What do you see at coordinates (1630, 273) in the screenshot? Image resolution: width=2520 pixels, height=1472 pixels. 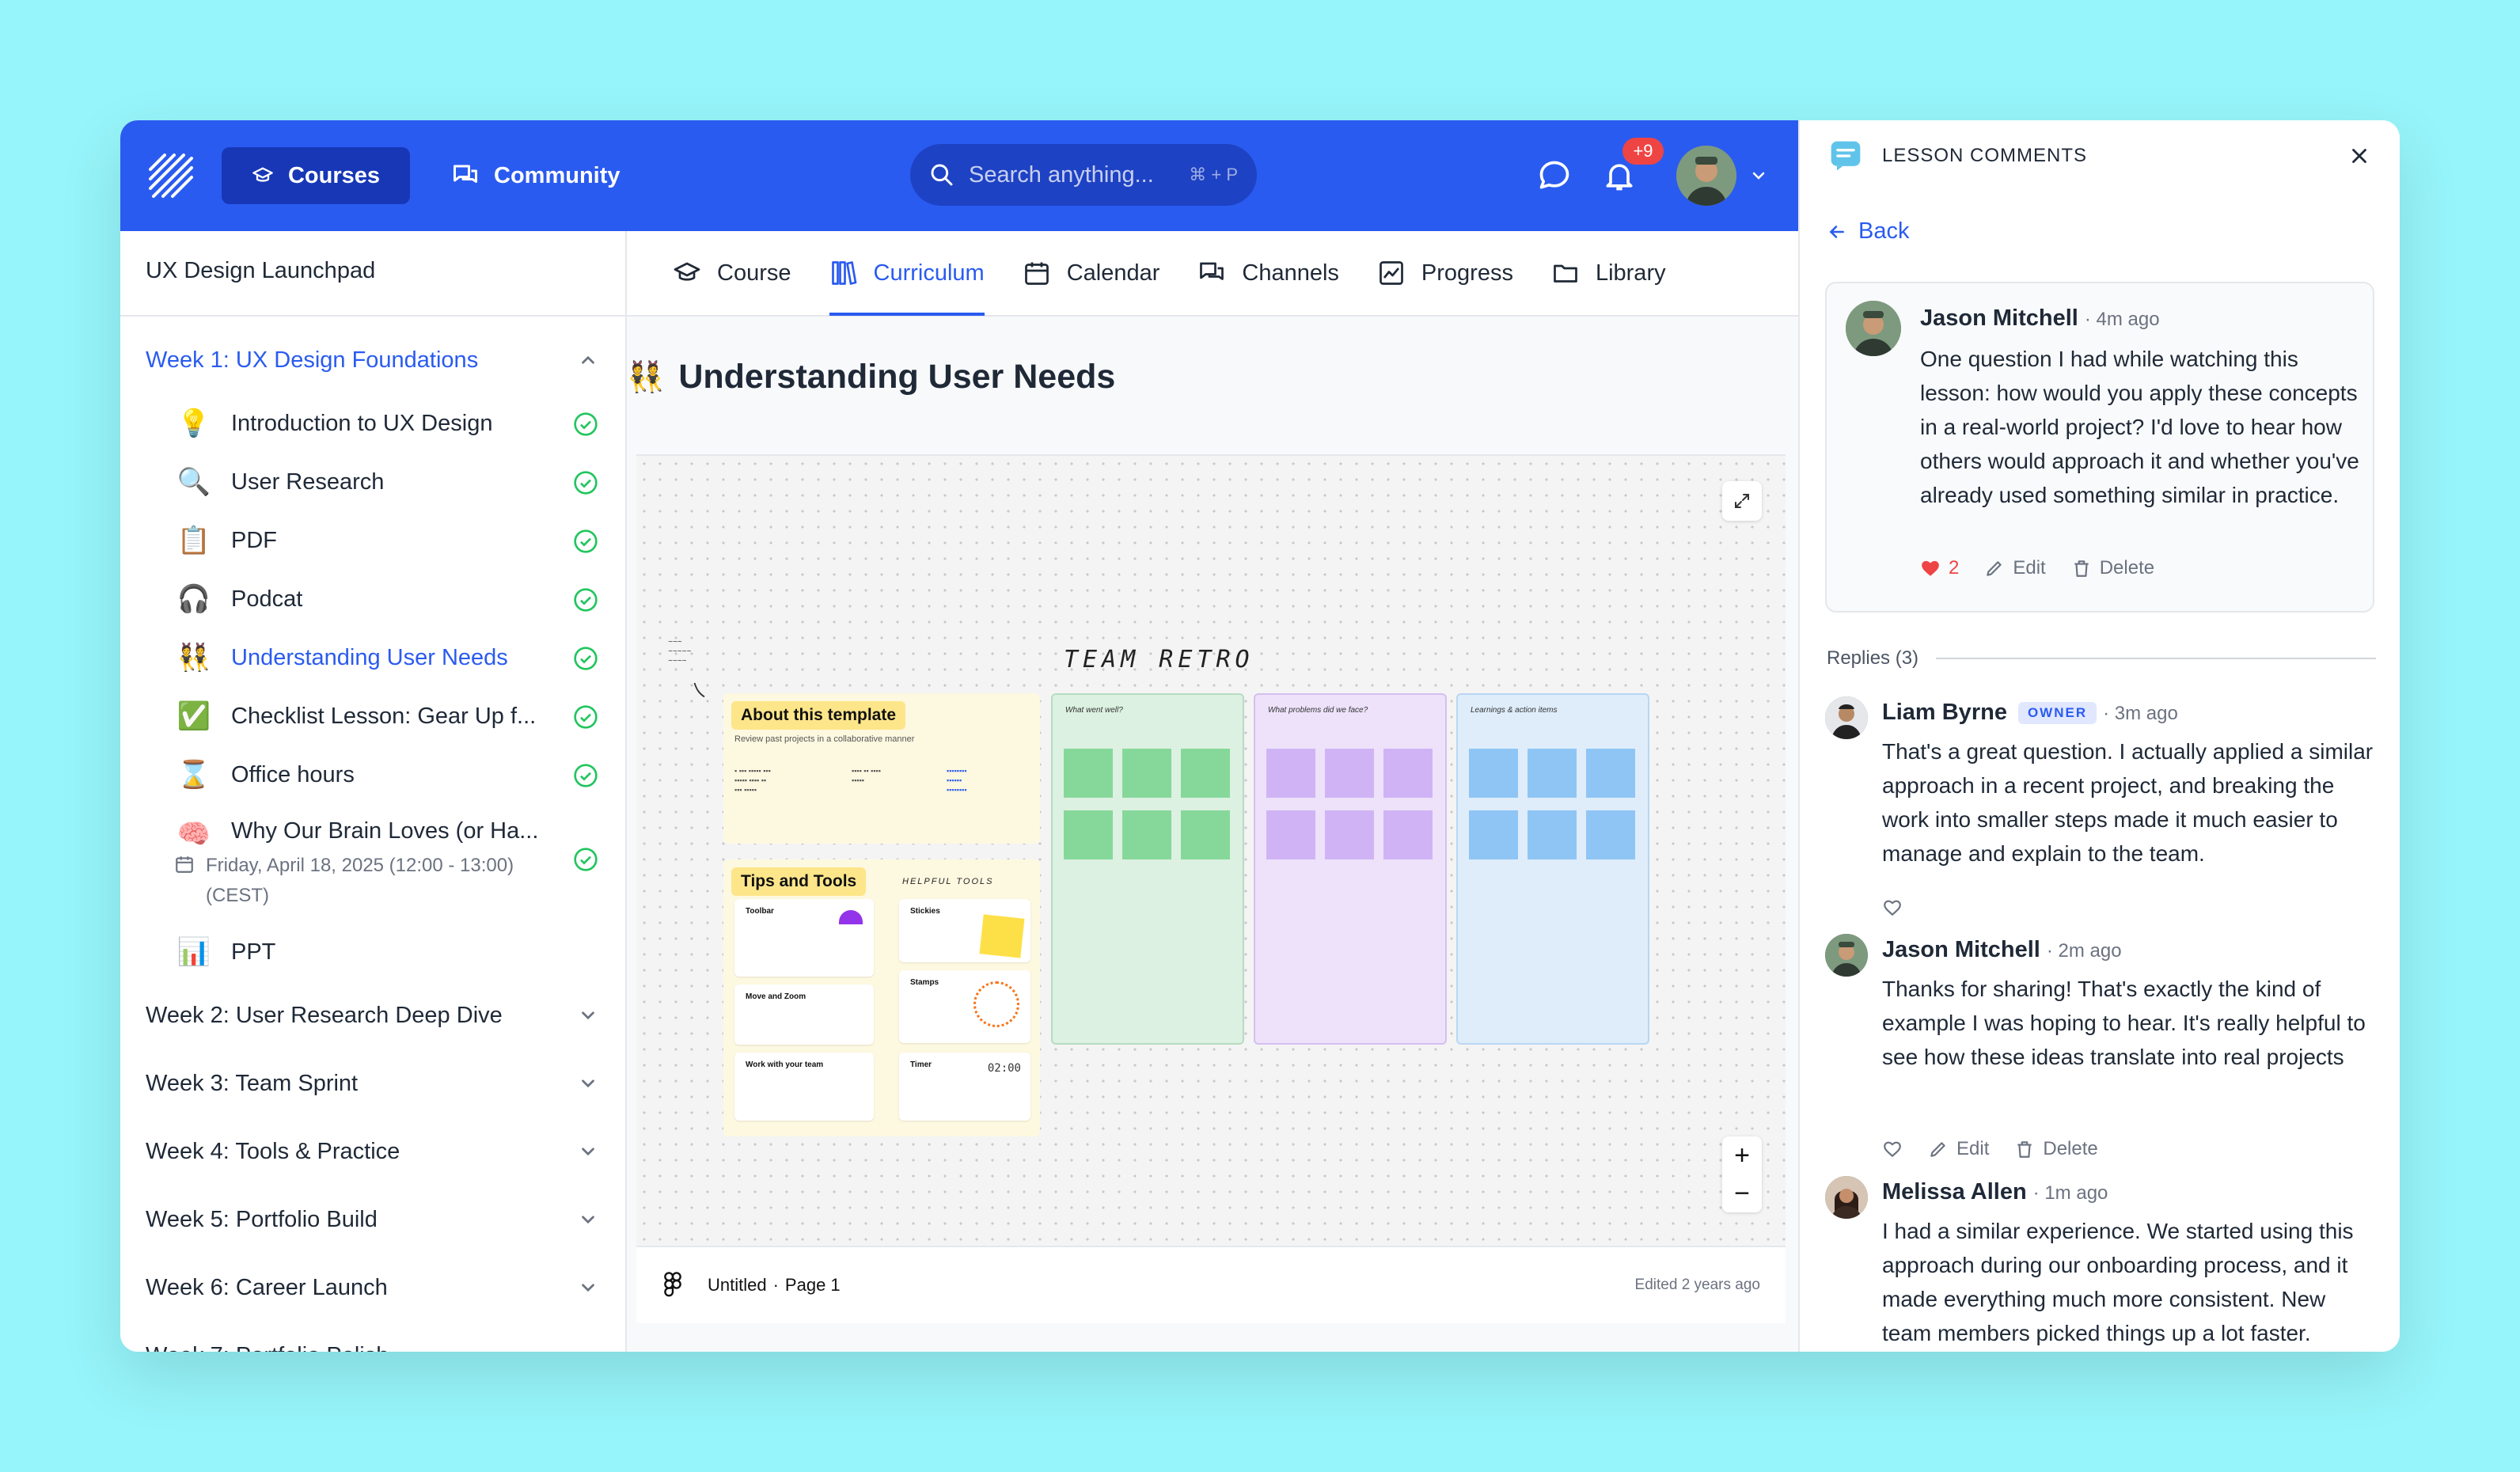 I see `tab-label: Library` at bounding box center [1630, 273].